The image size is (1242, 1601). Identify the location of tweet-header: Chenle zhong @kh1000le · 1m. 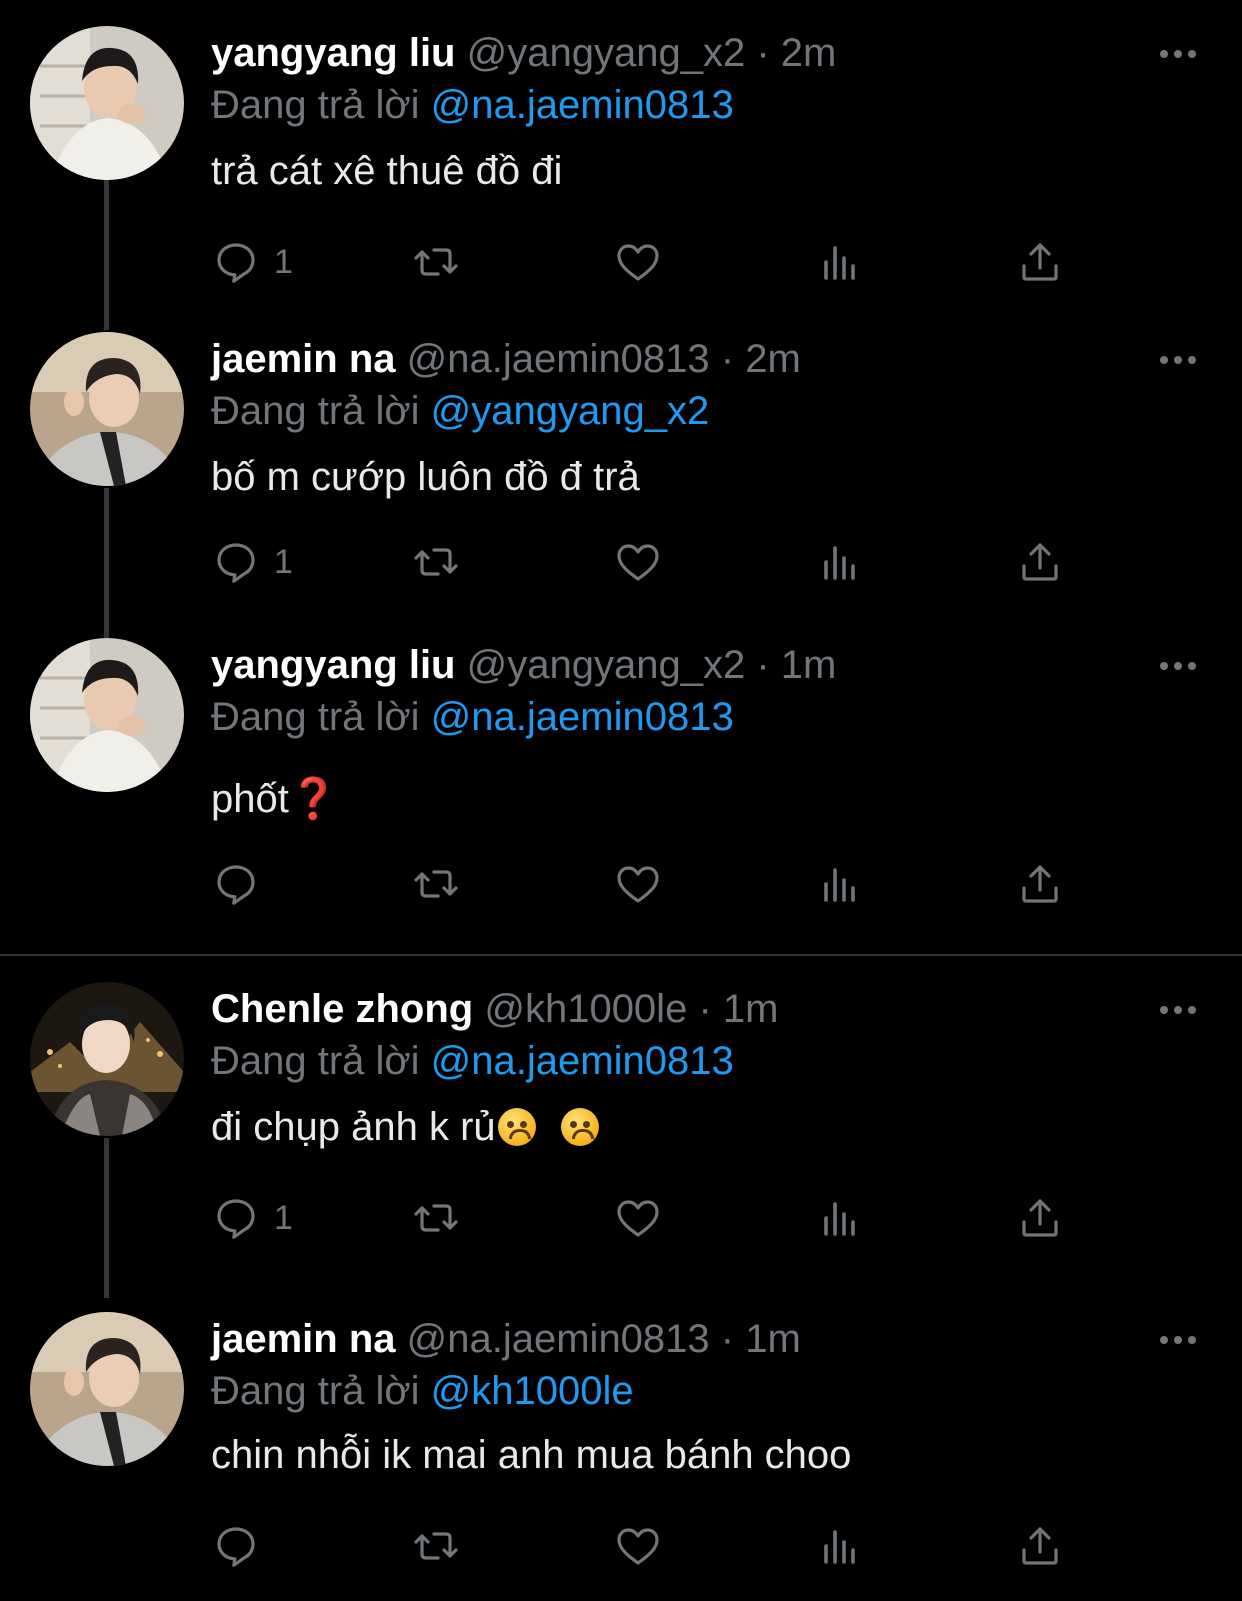
(494, 1009).